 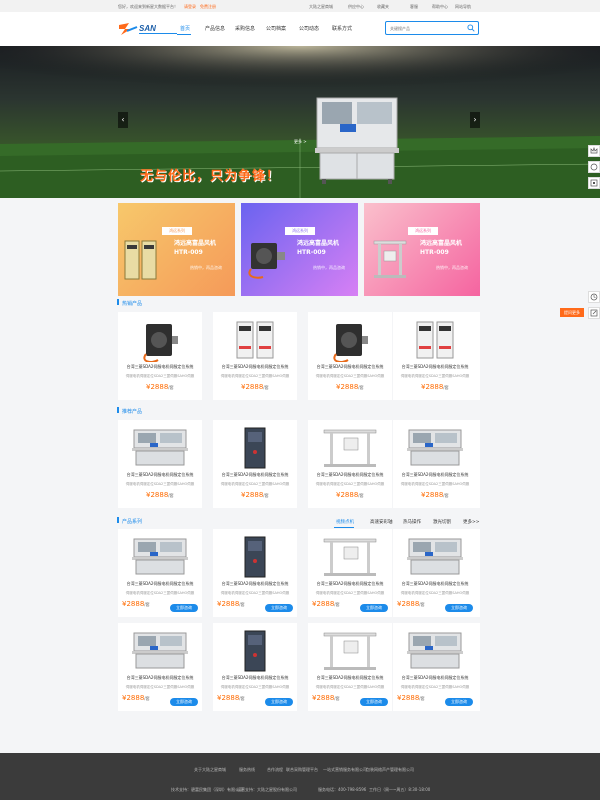 What do you see at coordinates (176, 249) in the screenshot?
I see `category-card-1: 鸿远系列 鸿远高富晶风机 HTR-009 热销中，再品咨询` at bounding box center [176, 249].